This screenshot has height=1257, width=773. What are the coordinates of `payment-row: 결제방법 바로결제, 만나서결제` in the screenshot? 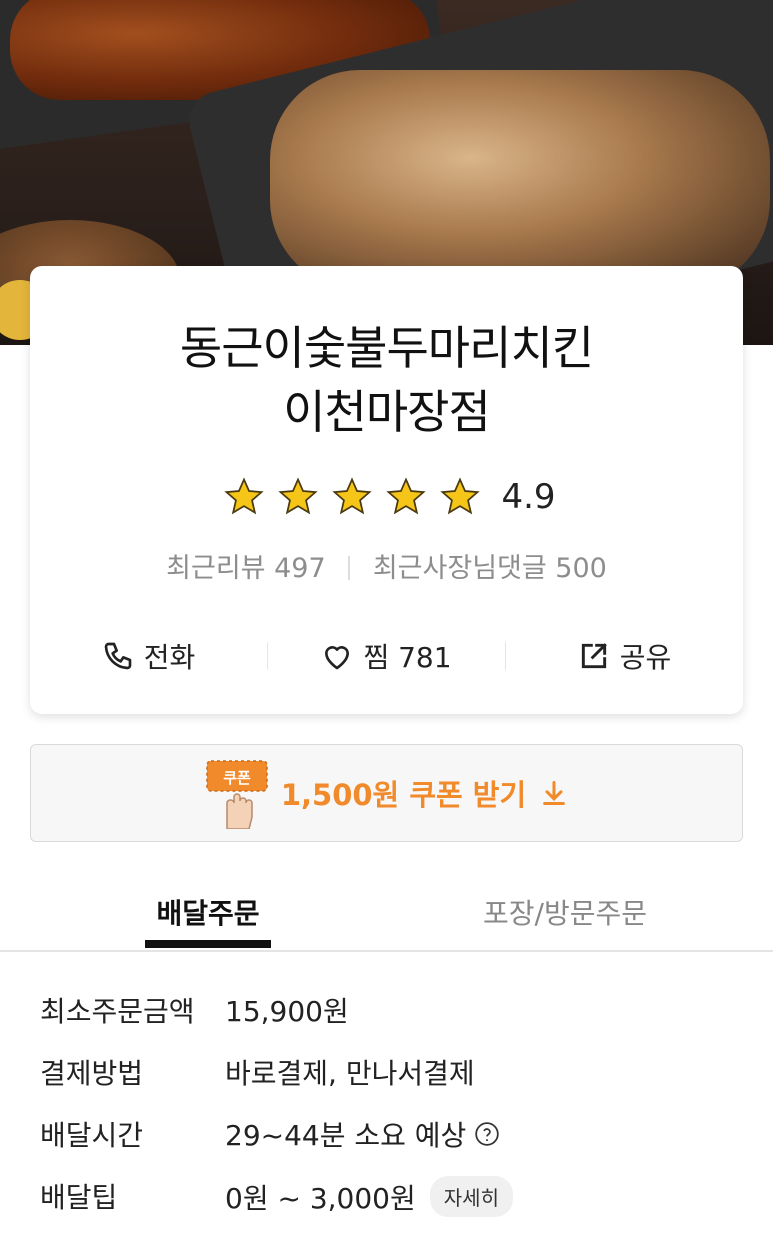 It's located at (390, 1083).